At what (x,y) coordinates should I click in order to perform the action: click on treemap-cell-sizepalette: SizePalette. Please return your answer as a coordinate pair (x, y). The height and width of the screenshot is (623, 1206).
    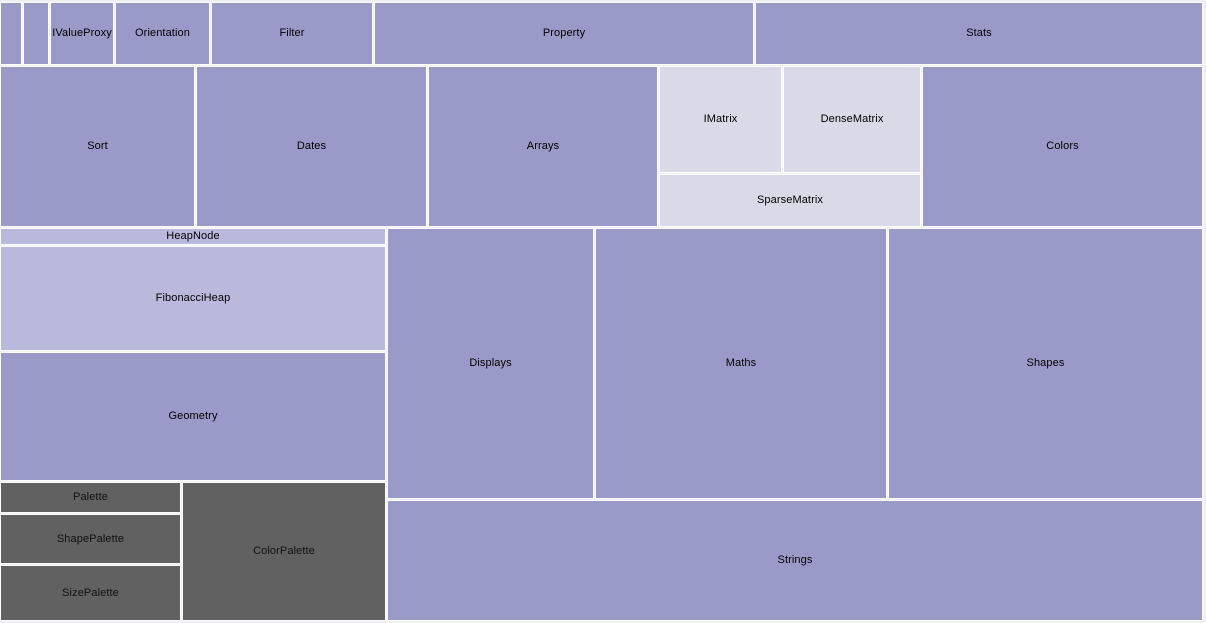
    Looking at the image, I should click on (90, 593).